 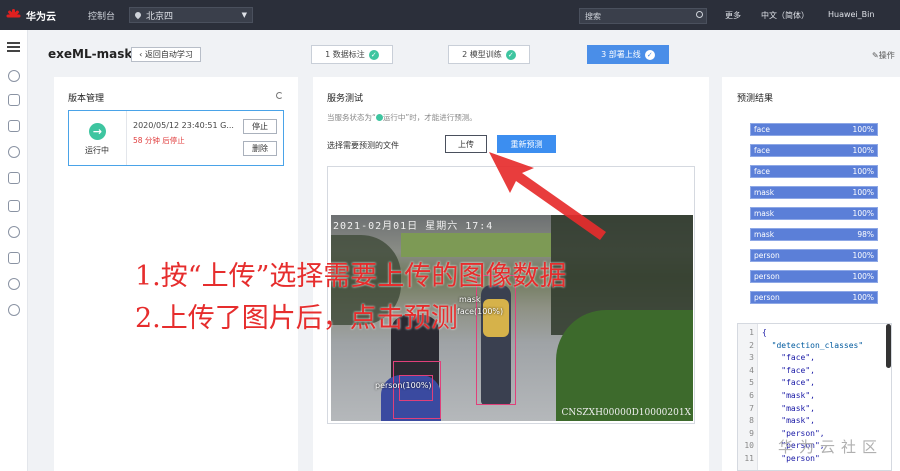 What do you see at coordinates (547, 196) in the screenshot?
I see `annotation-arrow` at bounding box center [547, 196].